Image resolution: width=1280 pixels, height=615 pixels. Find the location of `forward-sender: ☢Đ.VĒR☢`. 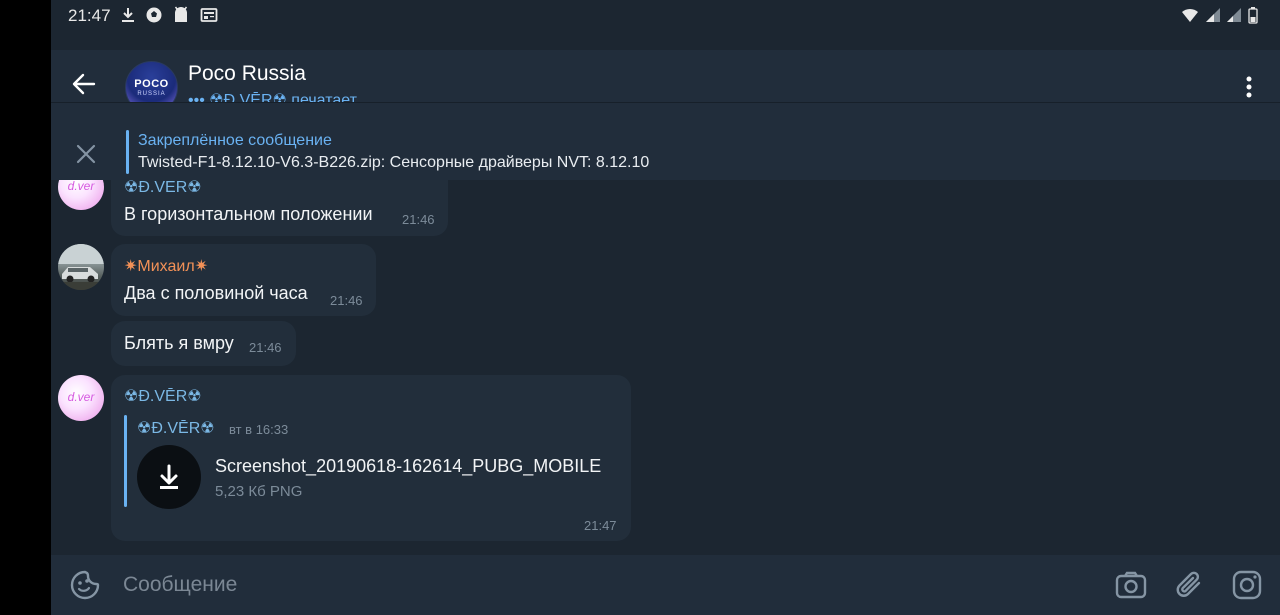

forward-sender: ☢Đ.VĒR☢ is located at coordinates (176, 428).